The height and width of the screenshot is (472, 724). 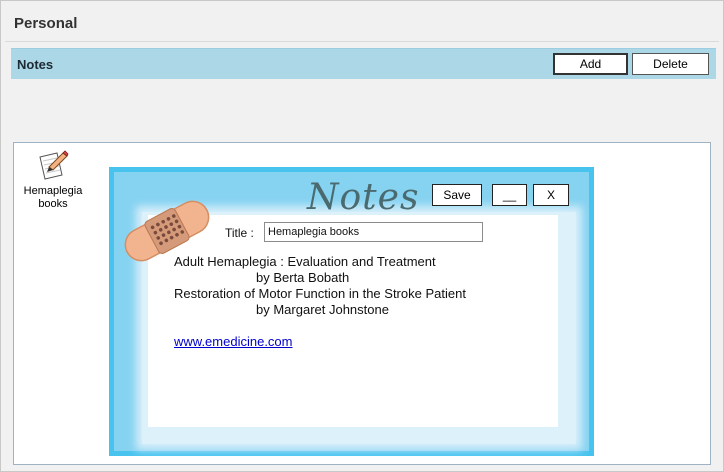 I want to click on note-line: by Margaret Johnstone, so click(x=322, y=309).